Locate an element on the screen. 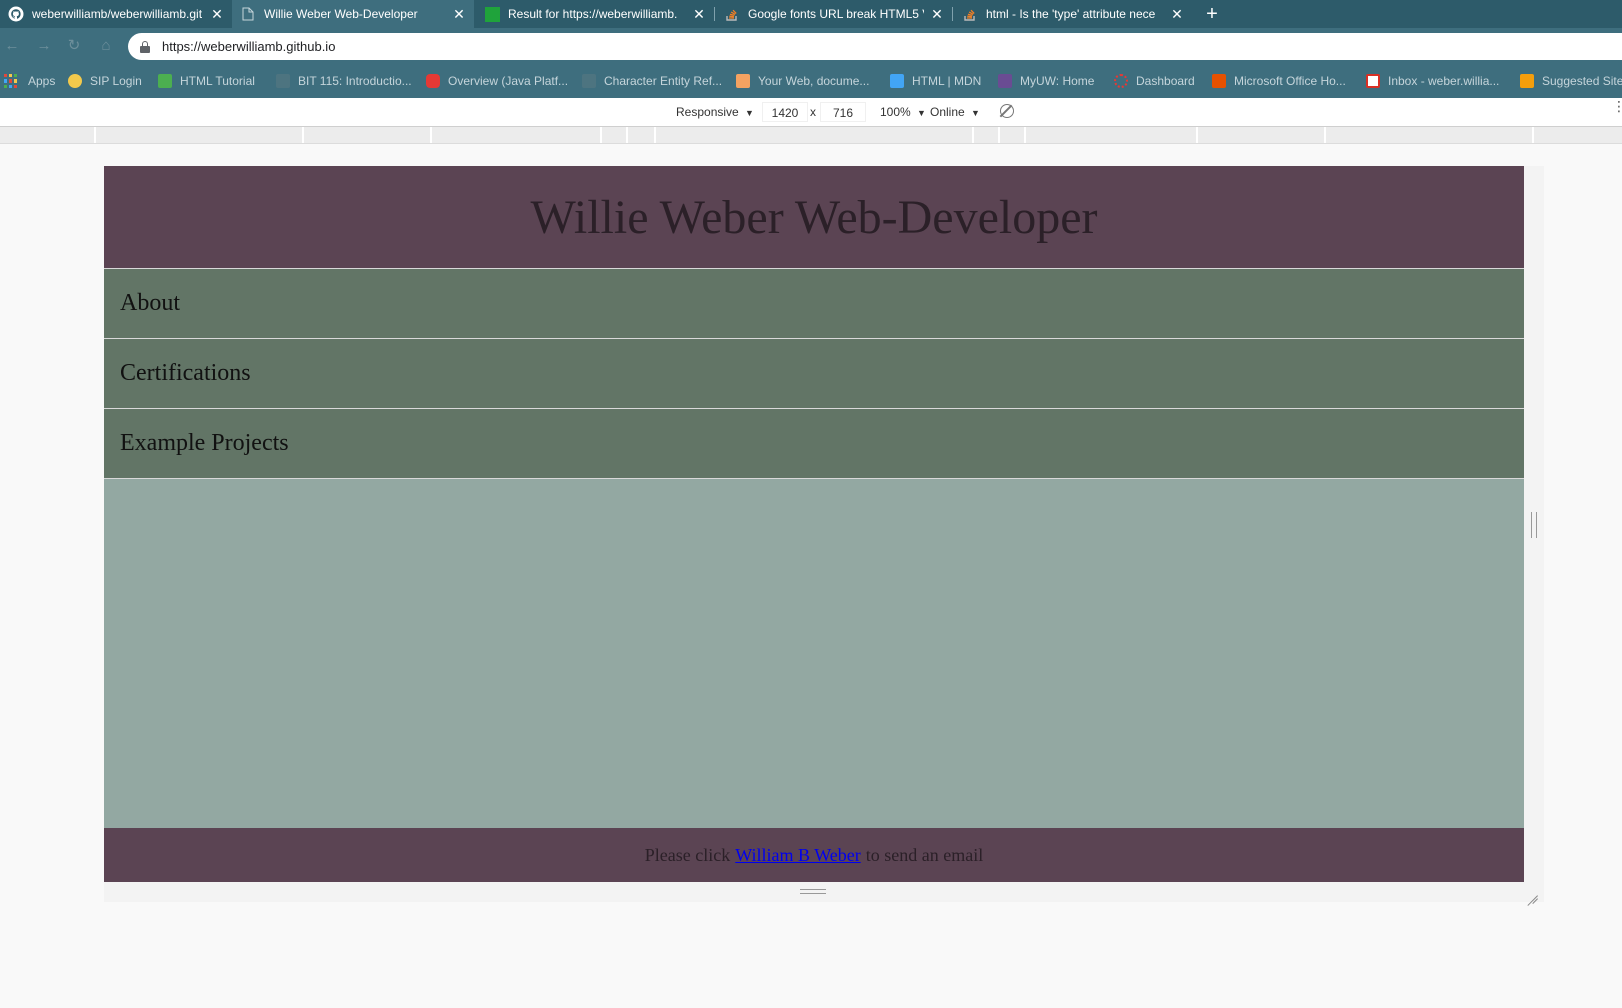 This screenshot has height=1008, width=1622. reload-icon: ↻ is located at coordinates (74, 46).